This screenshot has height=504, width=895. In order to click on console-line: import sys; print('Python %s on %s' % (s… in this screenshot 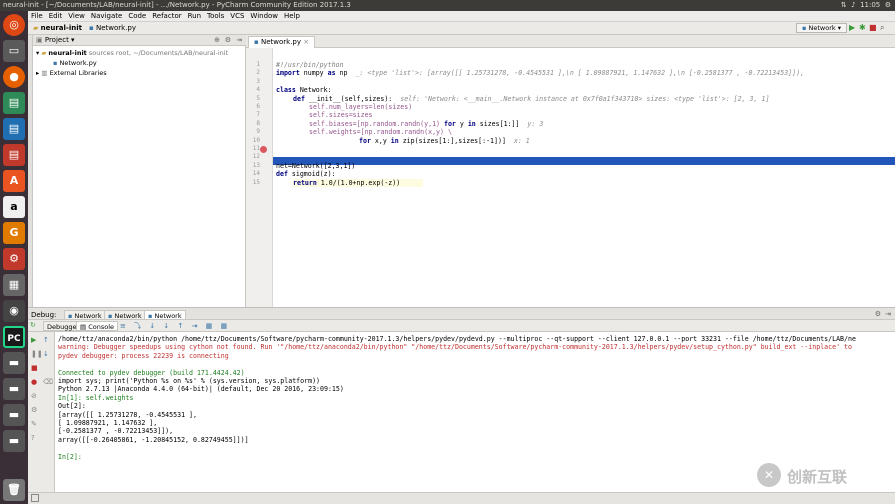, I will do `click(189, 381)`.